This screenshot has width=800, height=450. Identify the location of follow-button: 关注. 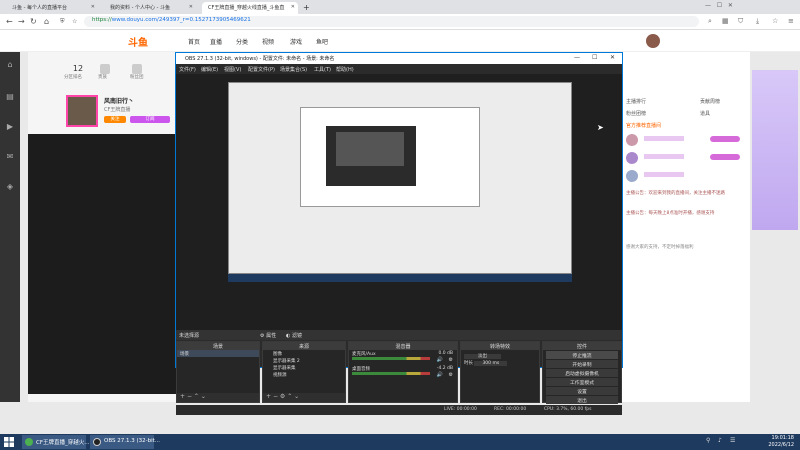
(115, 119).